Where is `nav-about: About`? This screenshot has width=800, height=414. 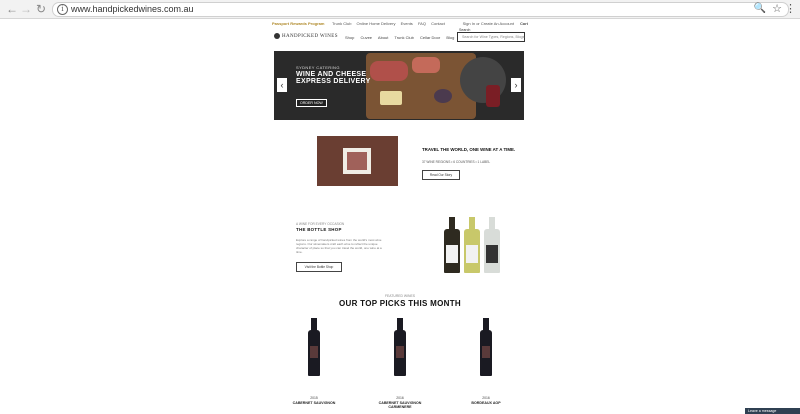
nav-about: About is located at coordinates (383, 37).